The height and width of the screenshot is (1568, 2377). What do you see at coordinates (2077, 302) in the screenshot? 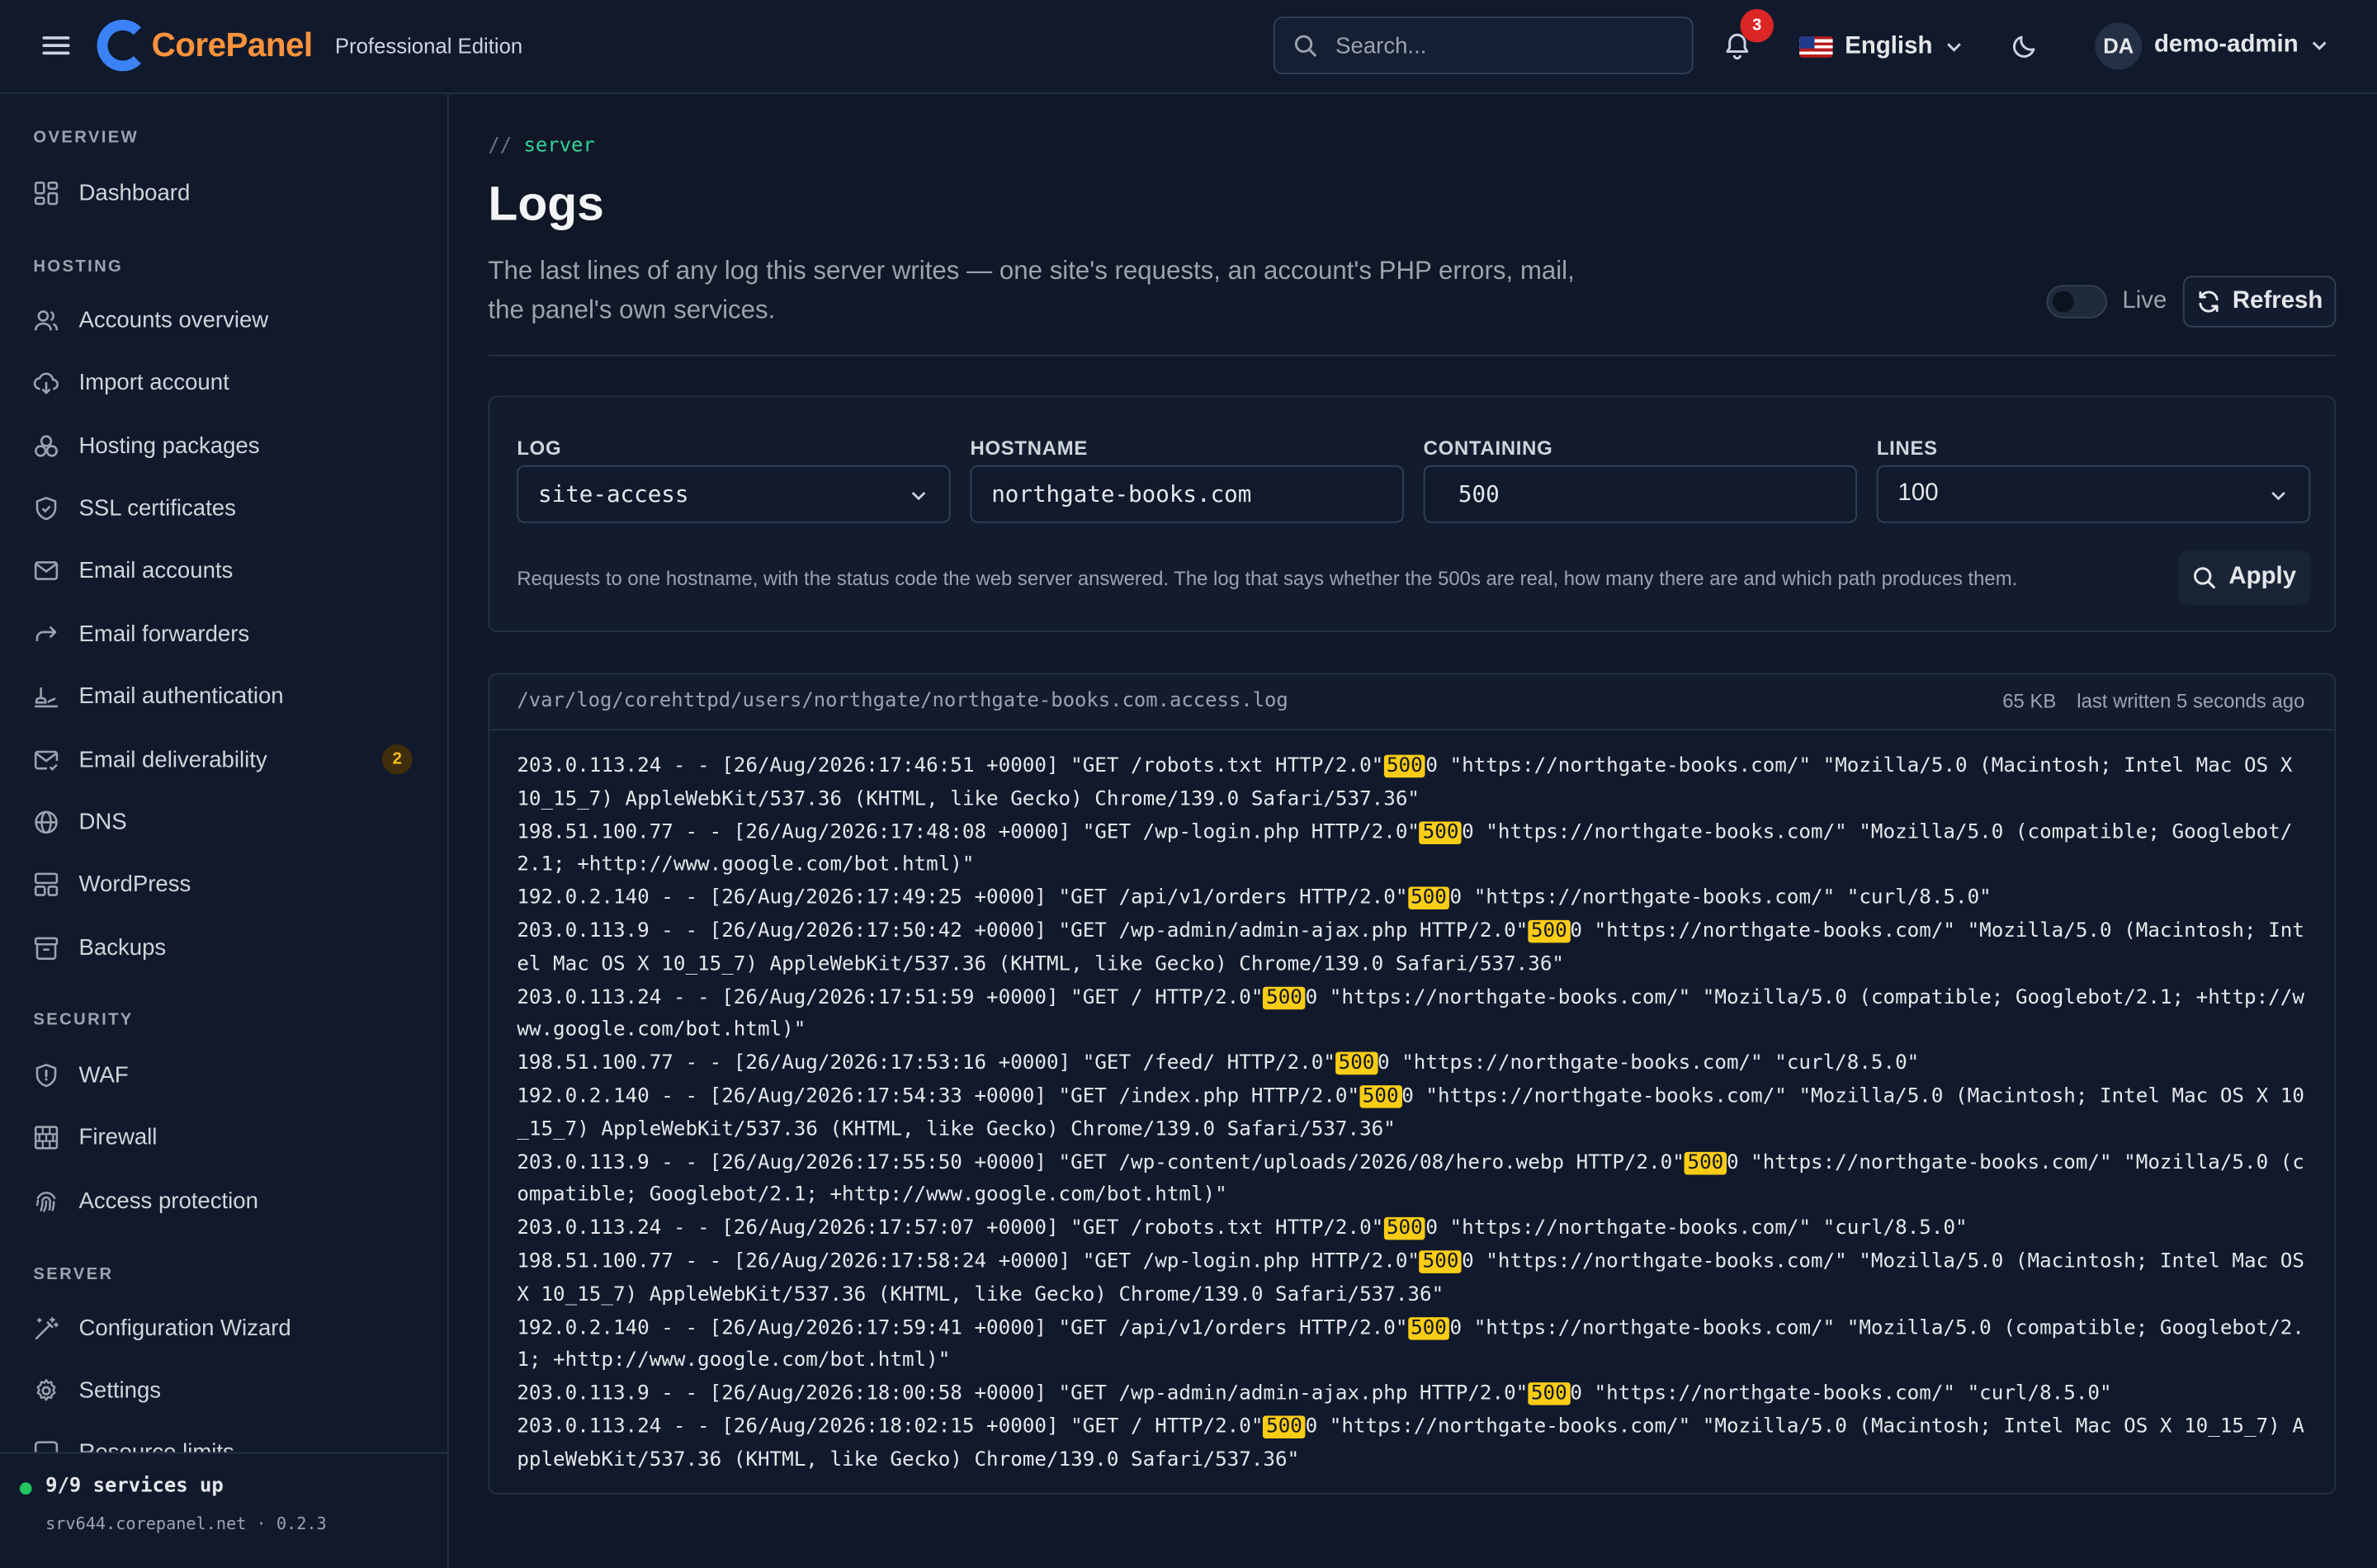
I see `live-toggle` at bounding box center [2077, 302].